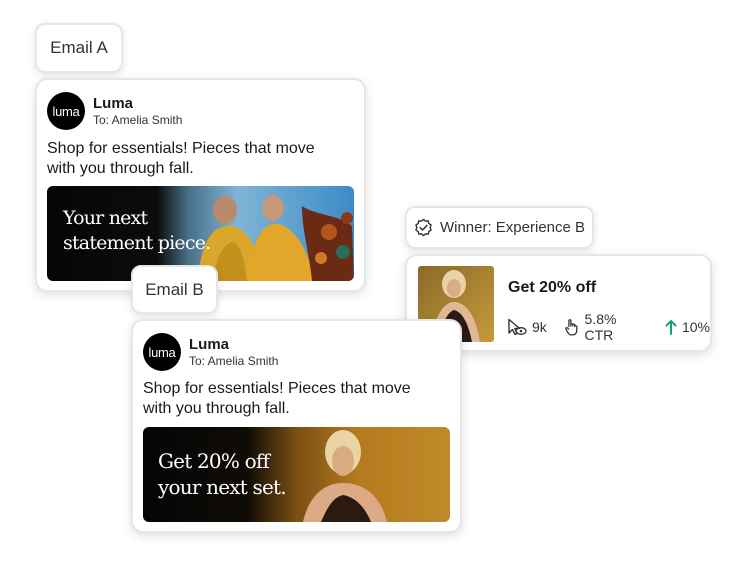  What do you see at coordinates (671, 327) in the screenshot?
I see `arrow-up-icon` at bounding box center [671, 327].